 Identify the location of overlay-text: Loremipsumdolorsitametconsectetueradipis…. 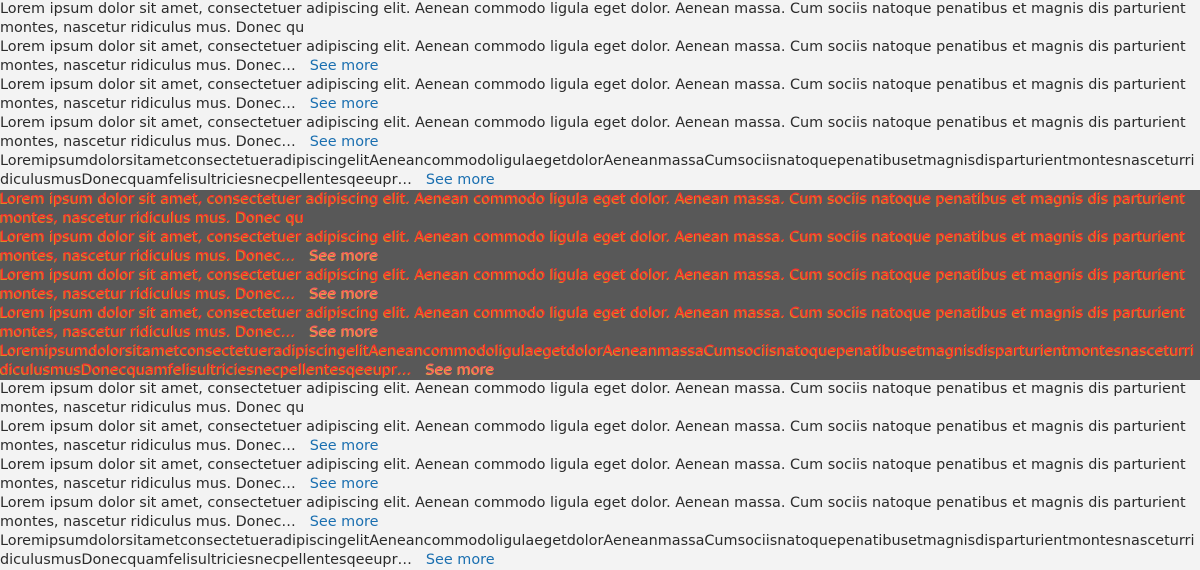
(597, 360).